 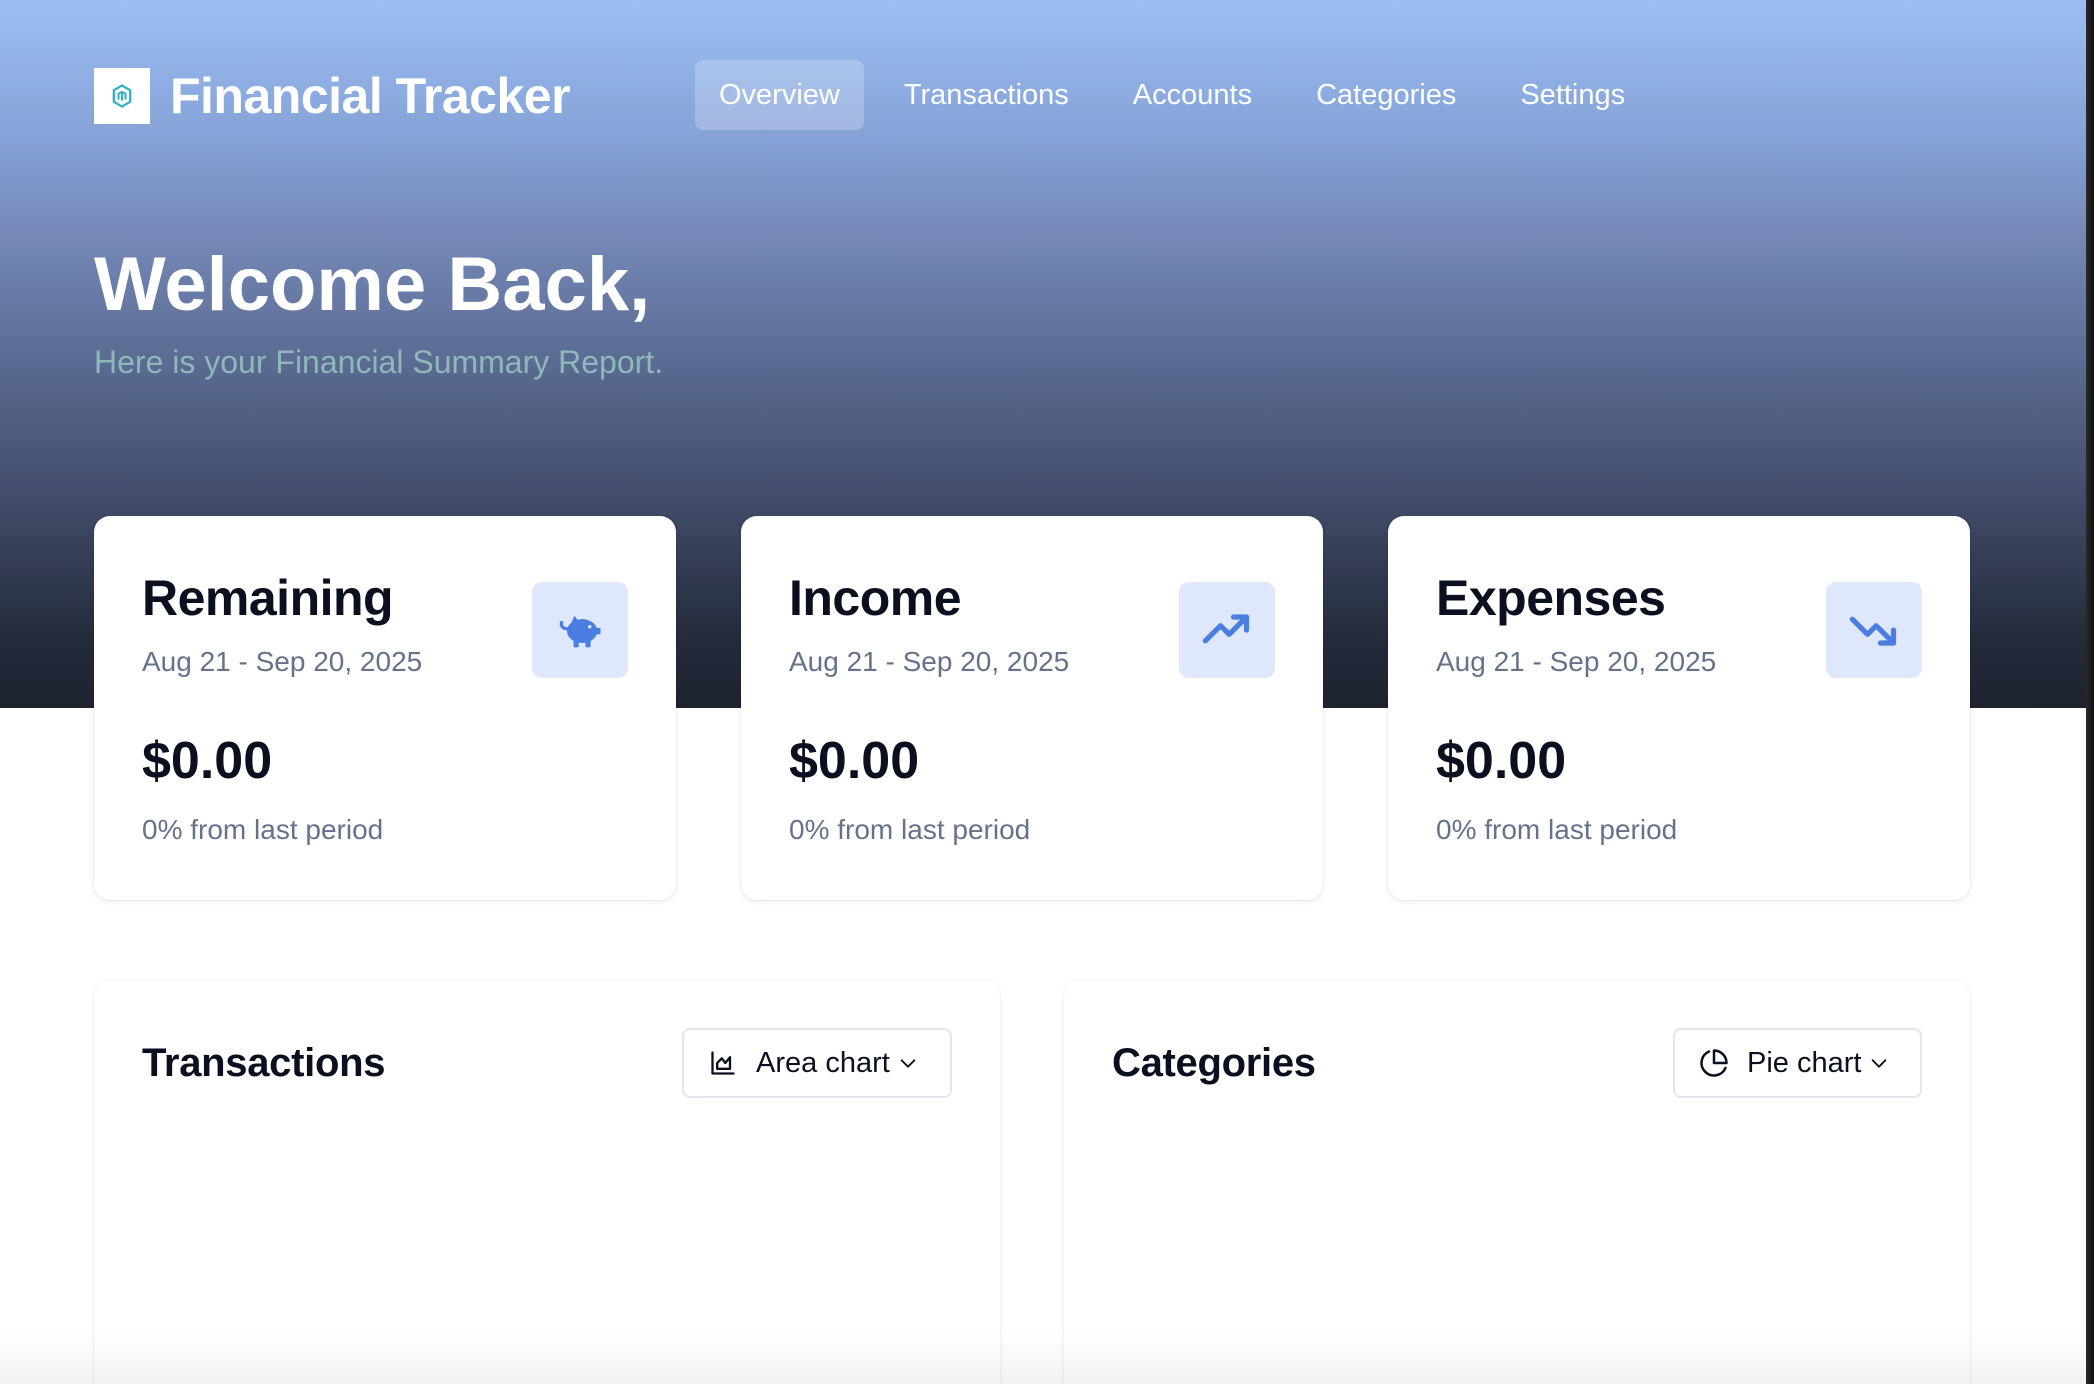 I want to click on categories-panel: Categories Pie chart, so click(x=1517, y=1182).